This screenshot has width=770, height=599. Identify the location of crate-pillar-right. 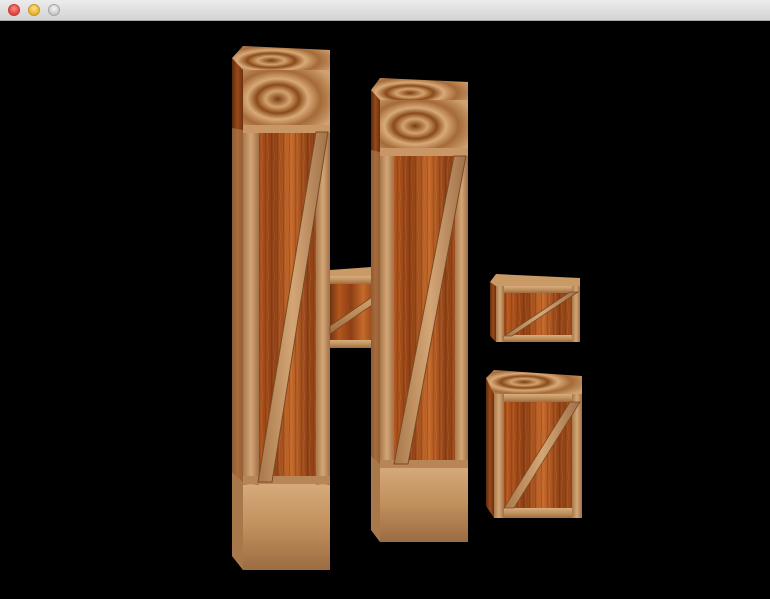
(419, 310).